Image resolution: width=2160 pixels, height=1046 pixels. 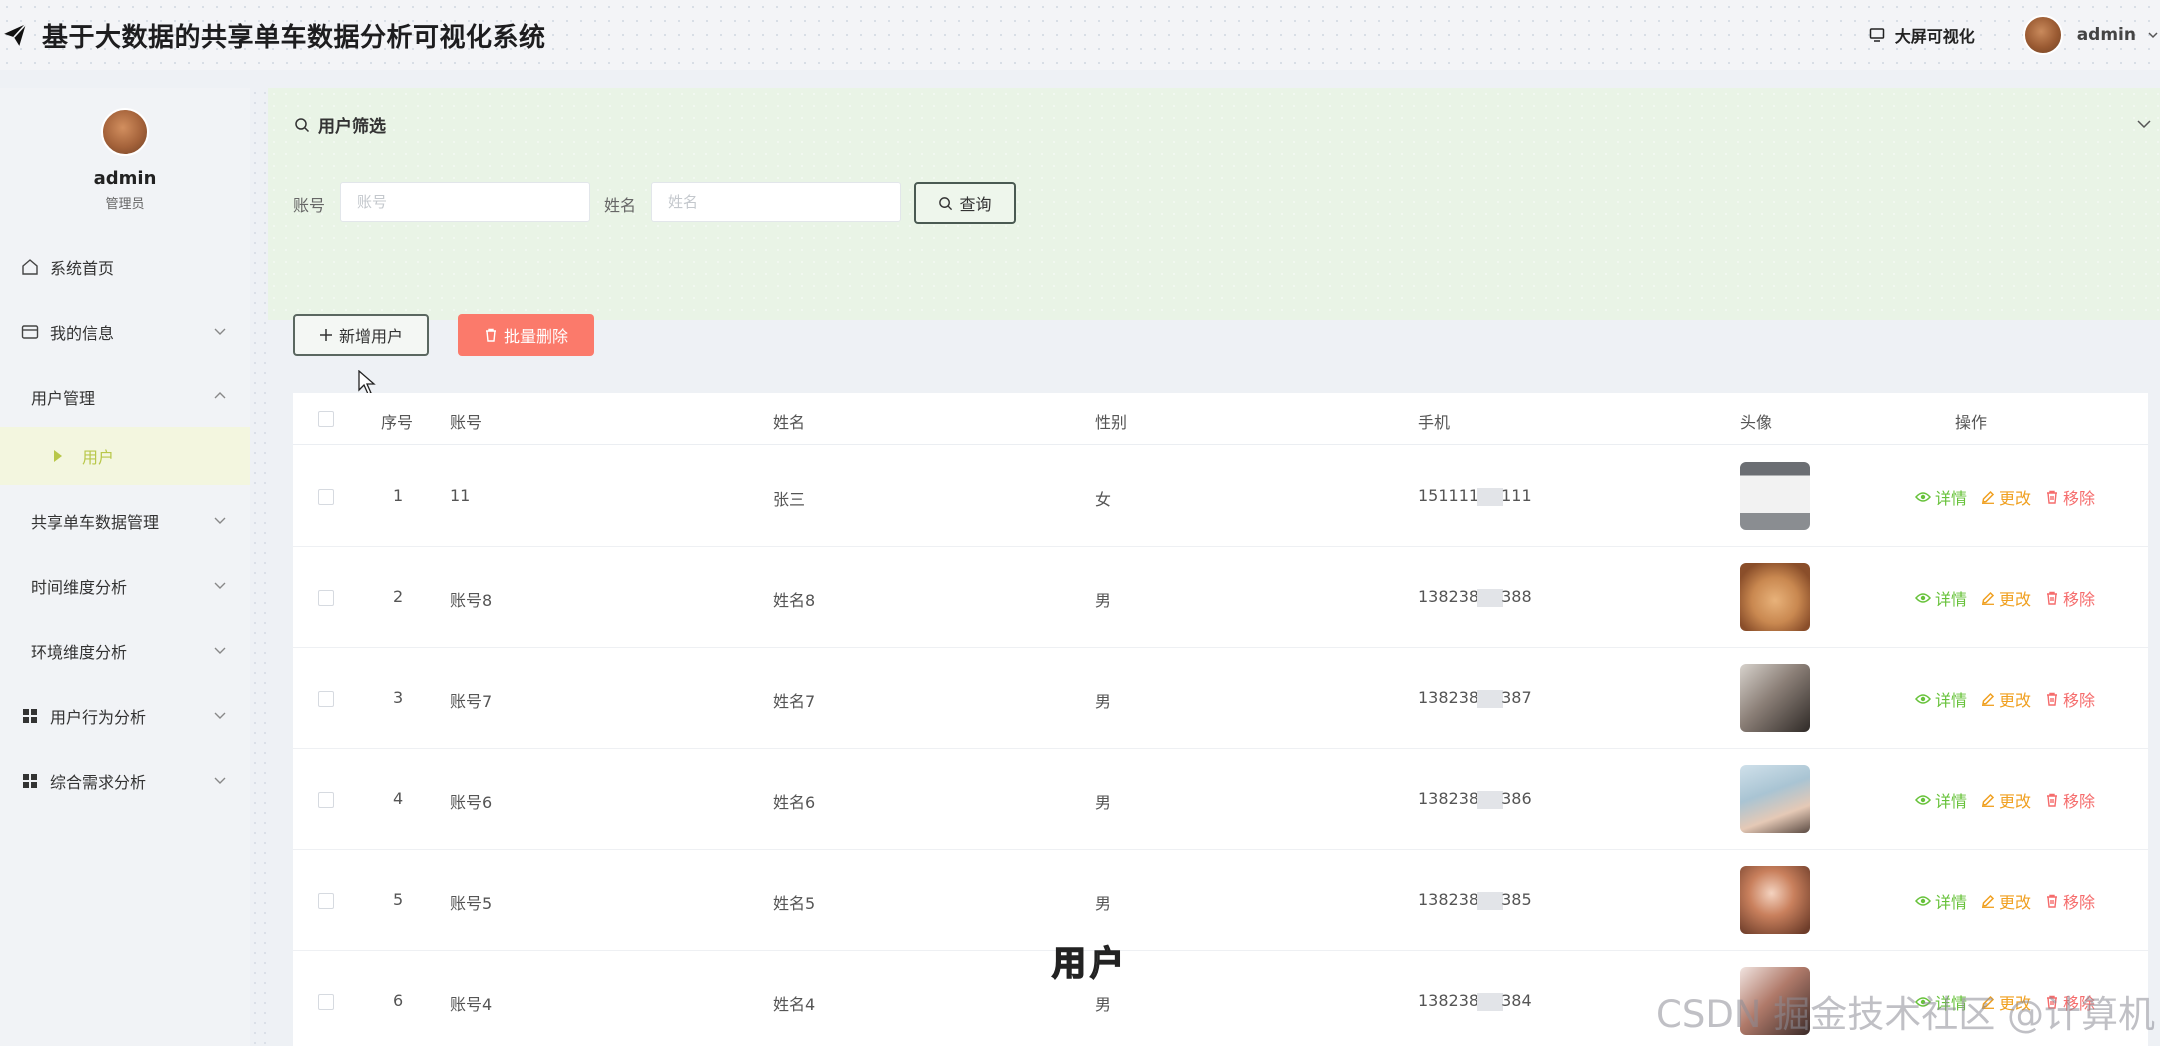 I want to click on cell-account: 11, so click(x=460, y=495).